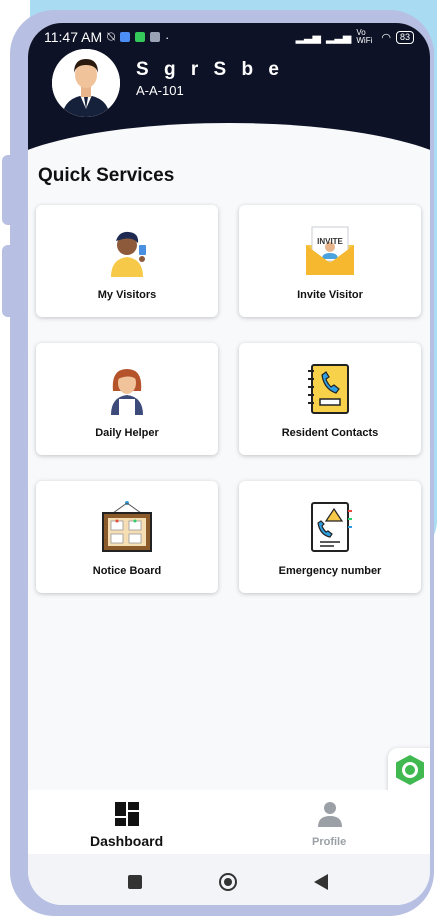 This screenshot has width=437, height=918. What do you see at coordinates (321, 882) in the screenshot?
I see `back-button-icon` at bounding box center [321, 882].